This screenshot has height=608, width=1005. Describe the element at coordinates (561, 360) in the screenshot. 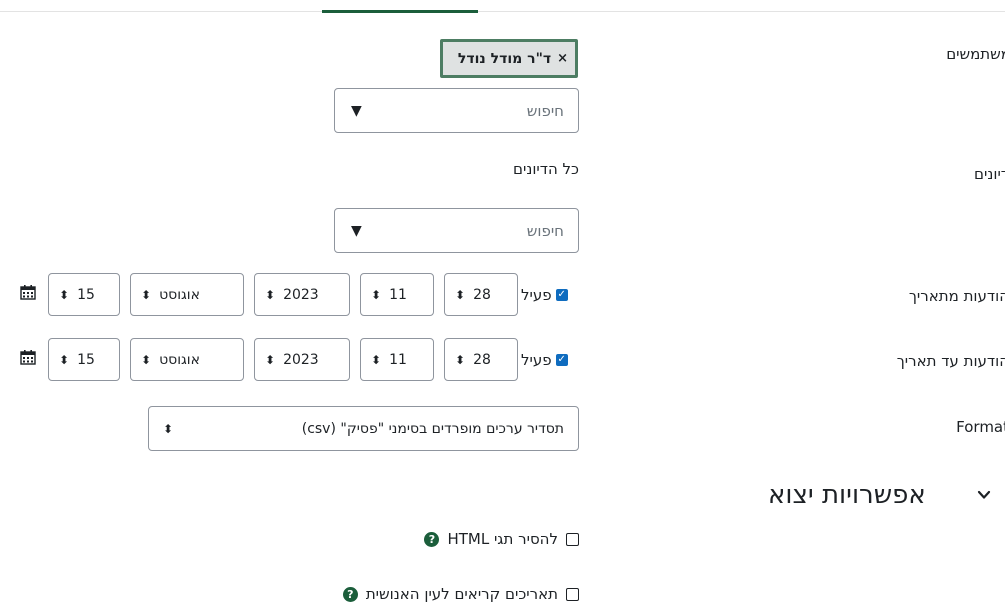

I see `to-date-checkbox: ✓` at that location.